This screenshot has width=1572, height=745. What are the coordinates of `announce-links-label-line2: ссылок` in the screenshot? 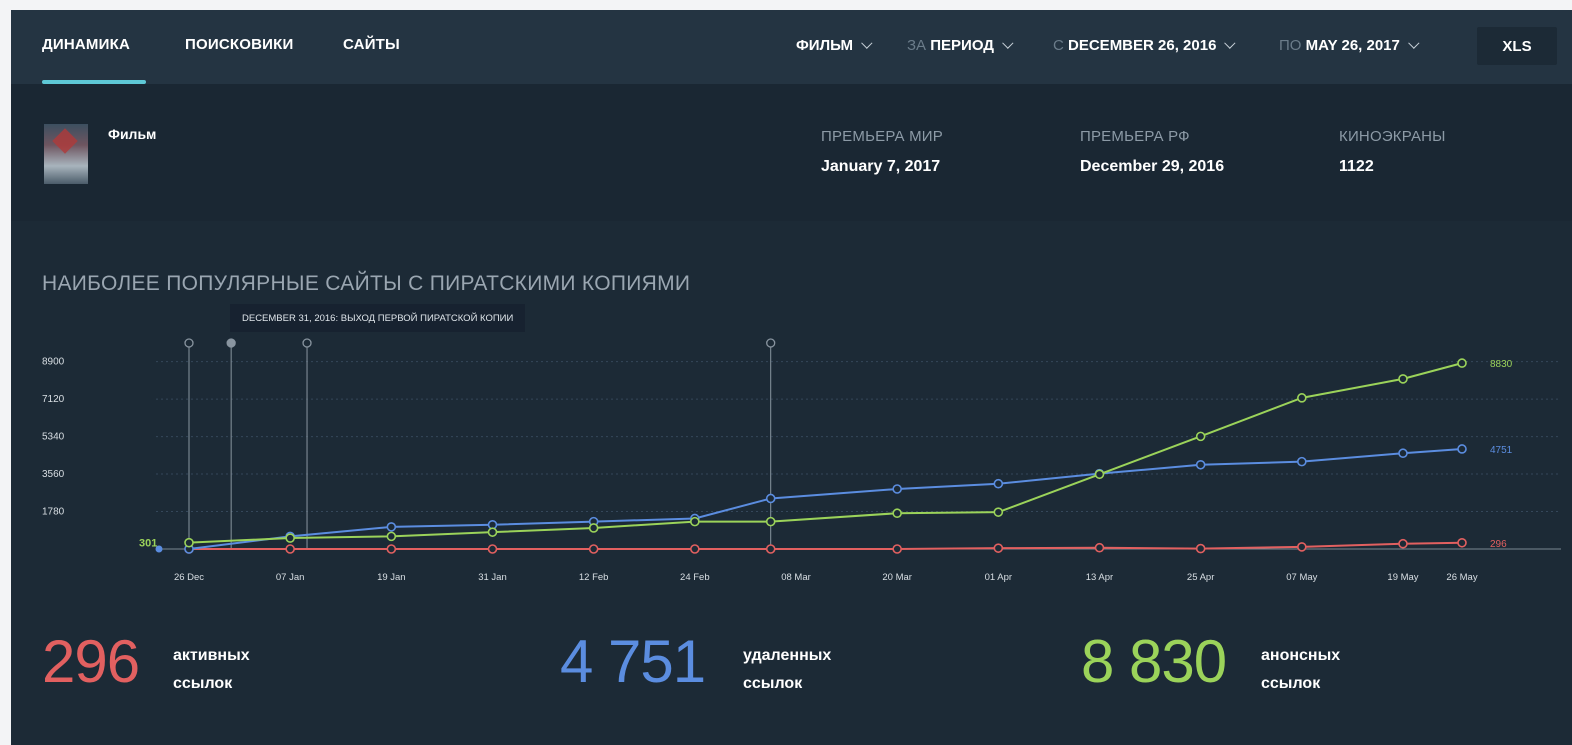 It's located at (1291, 683).